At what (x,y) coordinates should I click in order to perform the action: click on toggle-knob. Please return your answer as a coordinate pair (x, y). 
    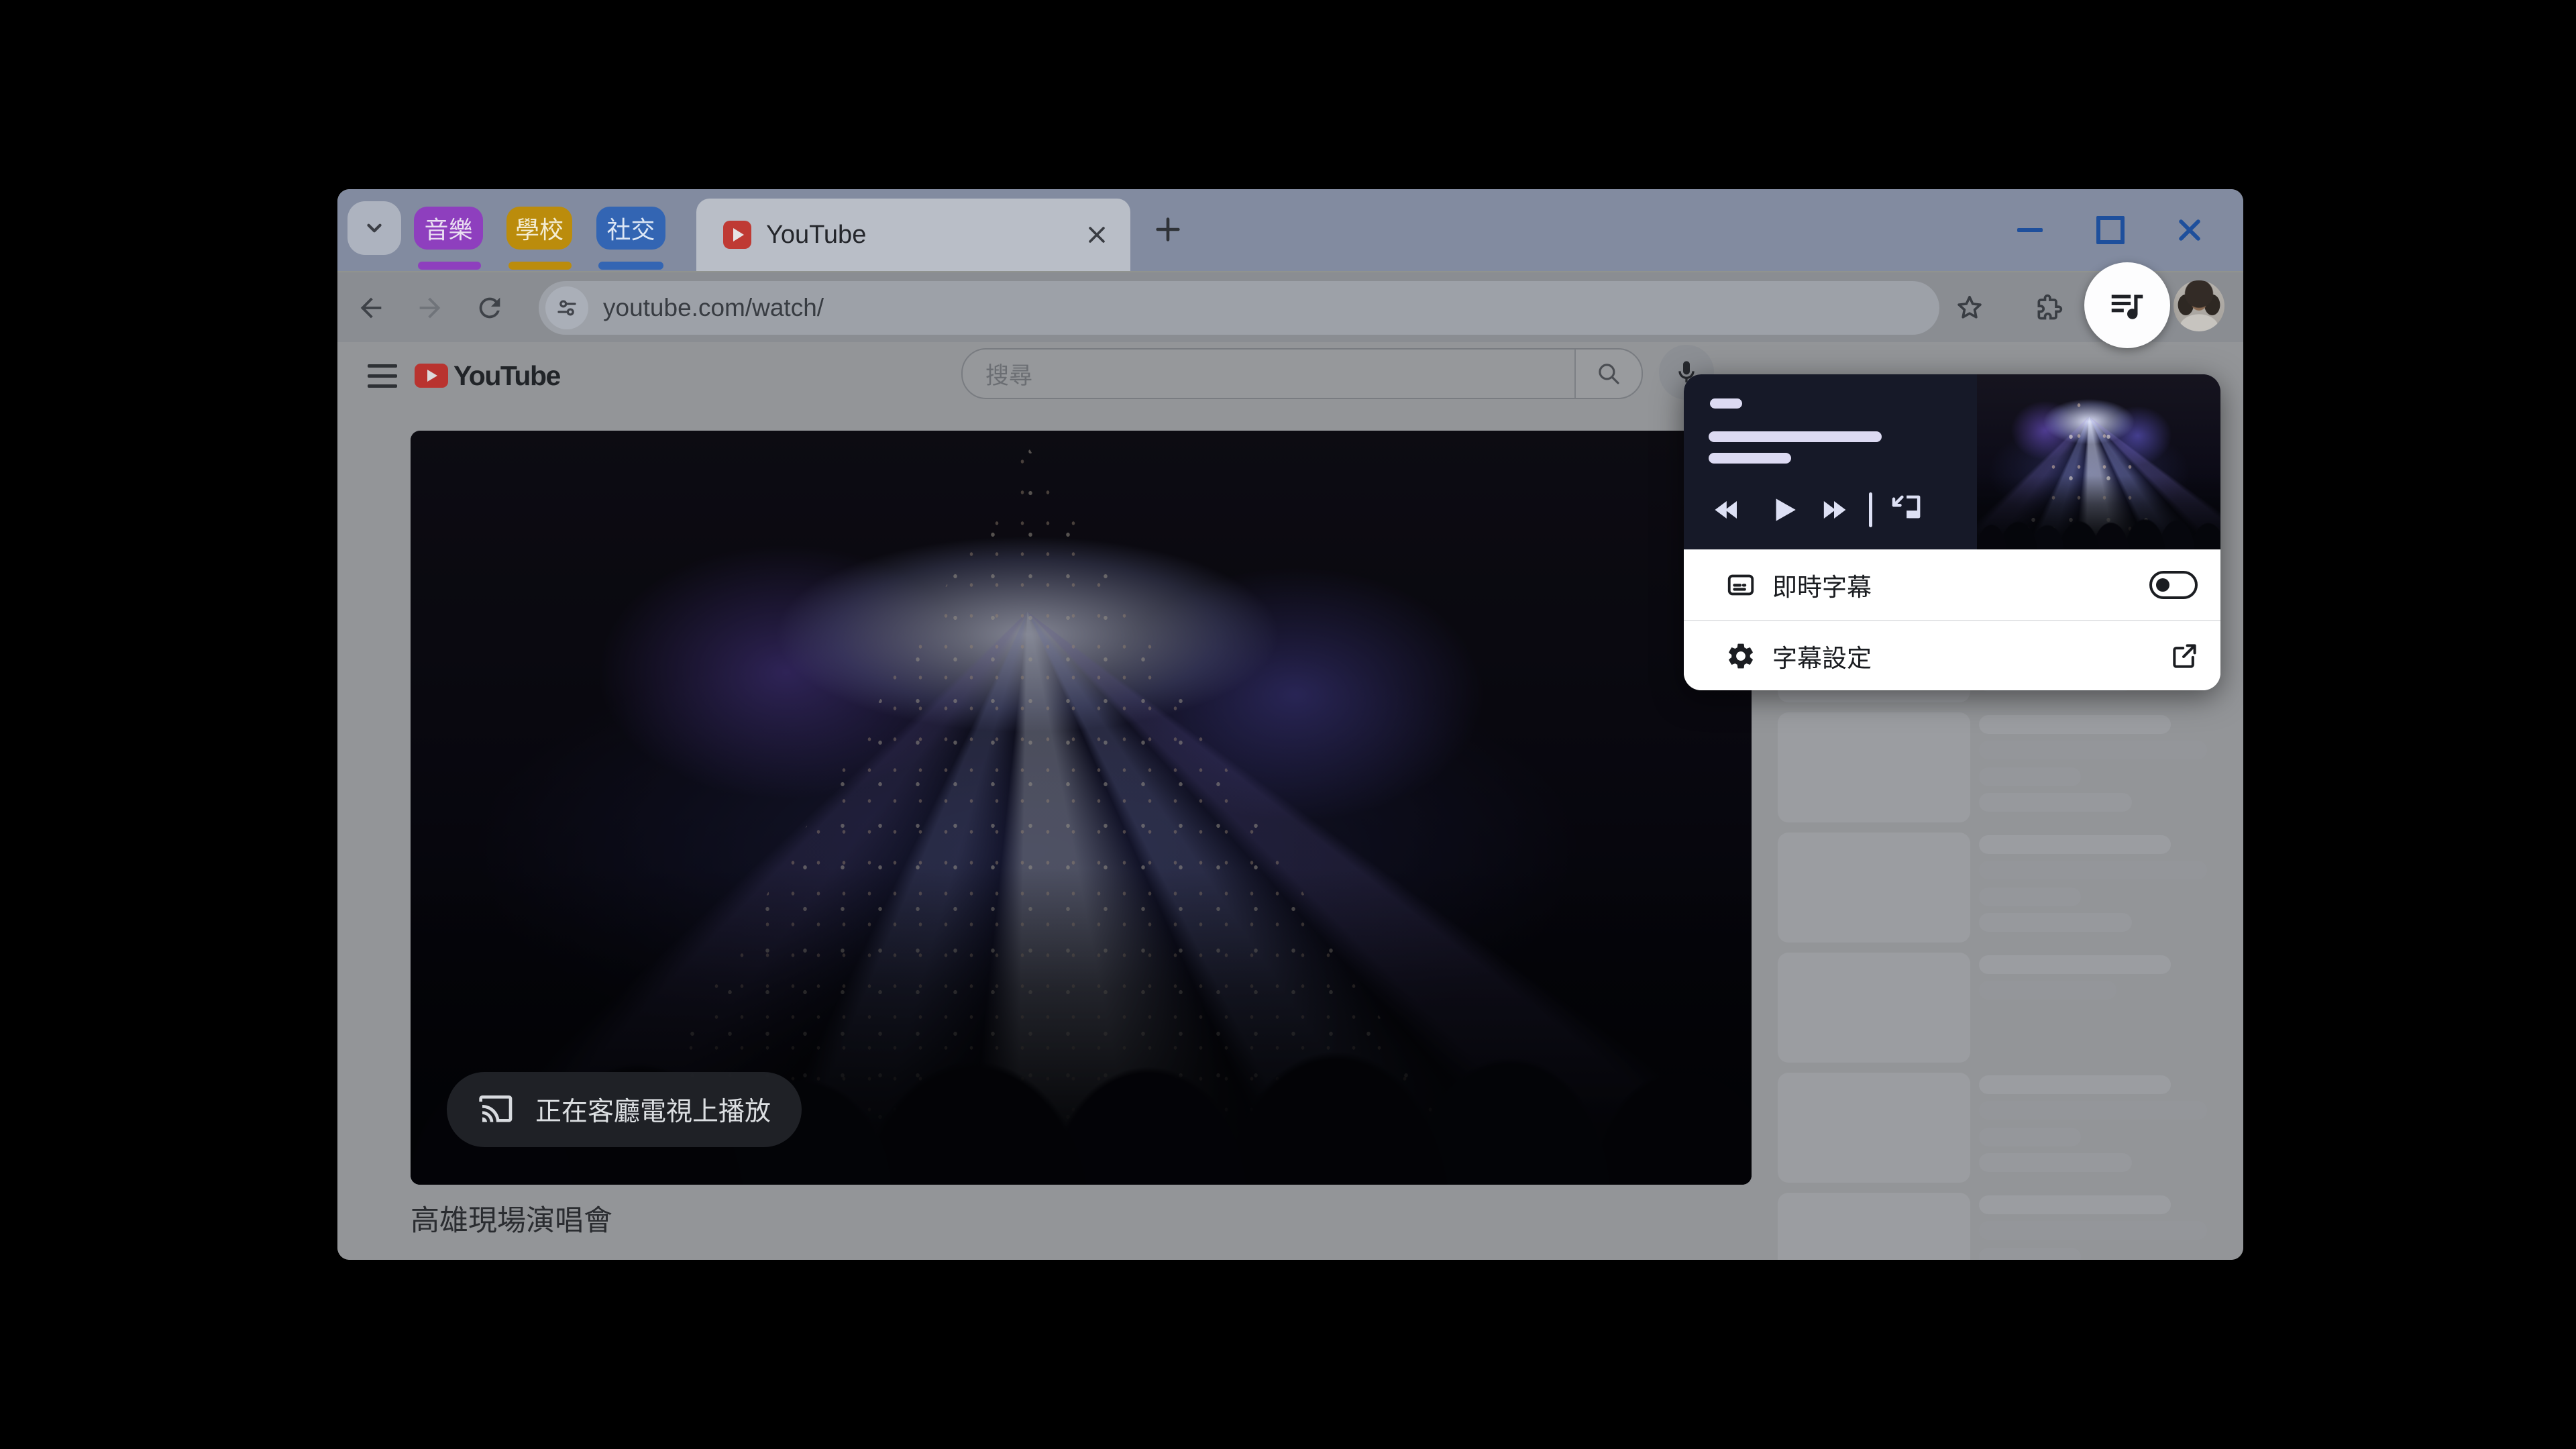
    Looking at the image, I should click on (2162, 585).